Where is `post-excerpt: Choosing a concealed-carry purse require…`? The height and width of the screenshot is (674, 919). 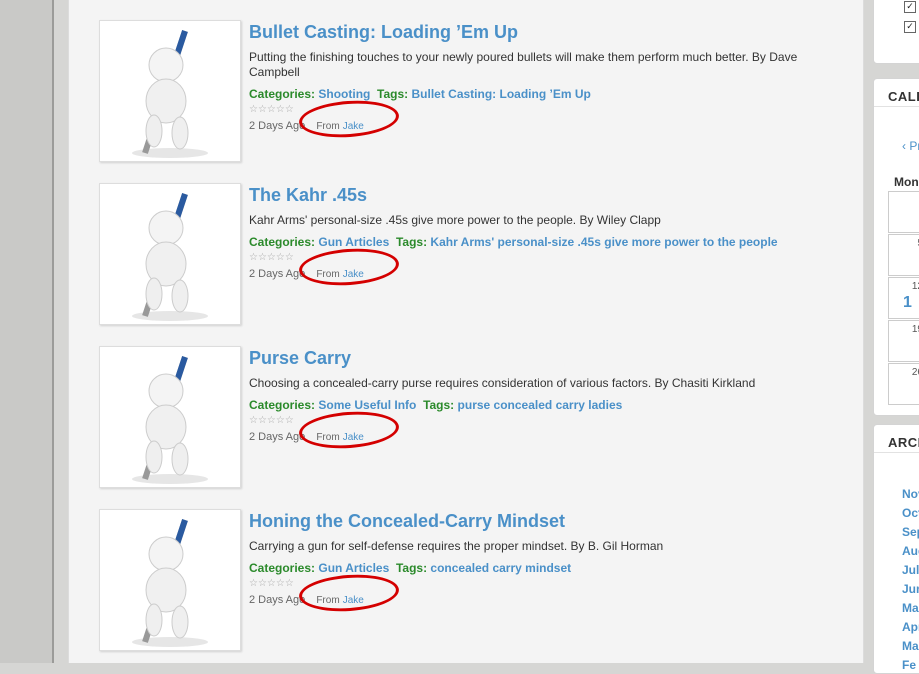 post-excerpt: Choosing a concealed-carry purse require… is located at coordinates (502, 383).